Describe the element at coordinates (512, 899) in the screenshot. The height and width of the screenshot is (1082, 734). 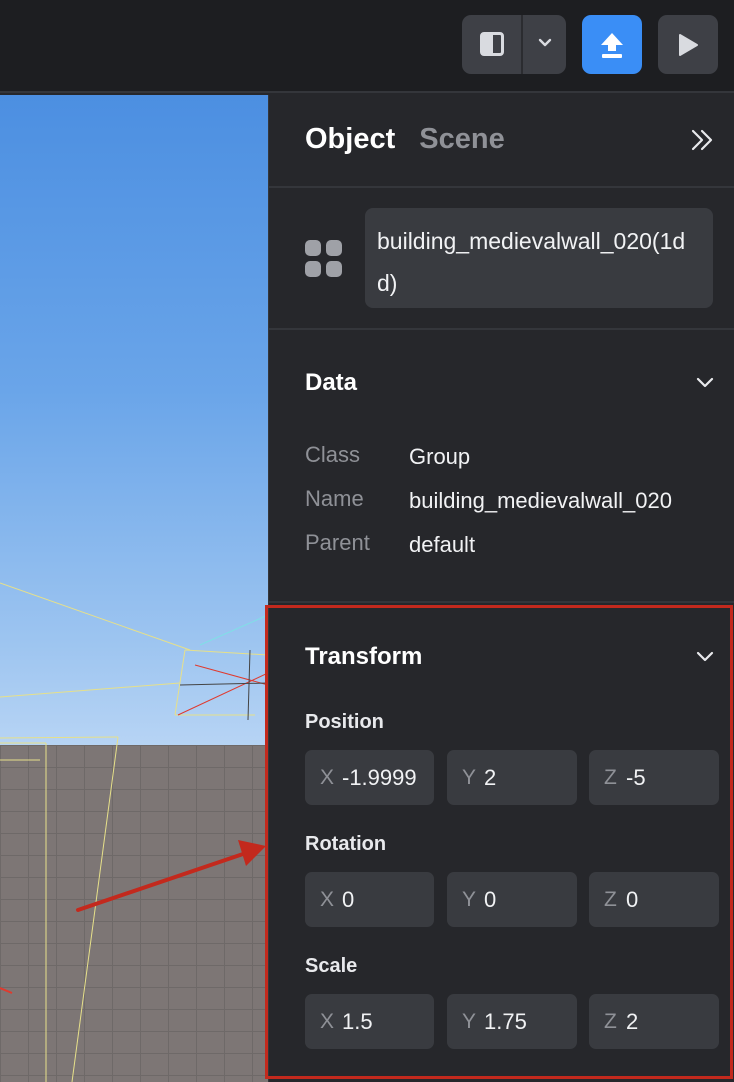
I see `rotation-y-field: Y 0` at that location.